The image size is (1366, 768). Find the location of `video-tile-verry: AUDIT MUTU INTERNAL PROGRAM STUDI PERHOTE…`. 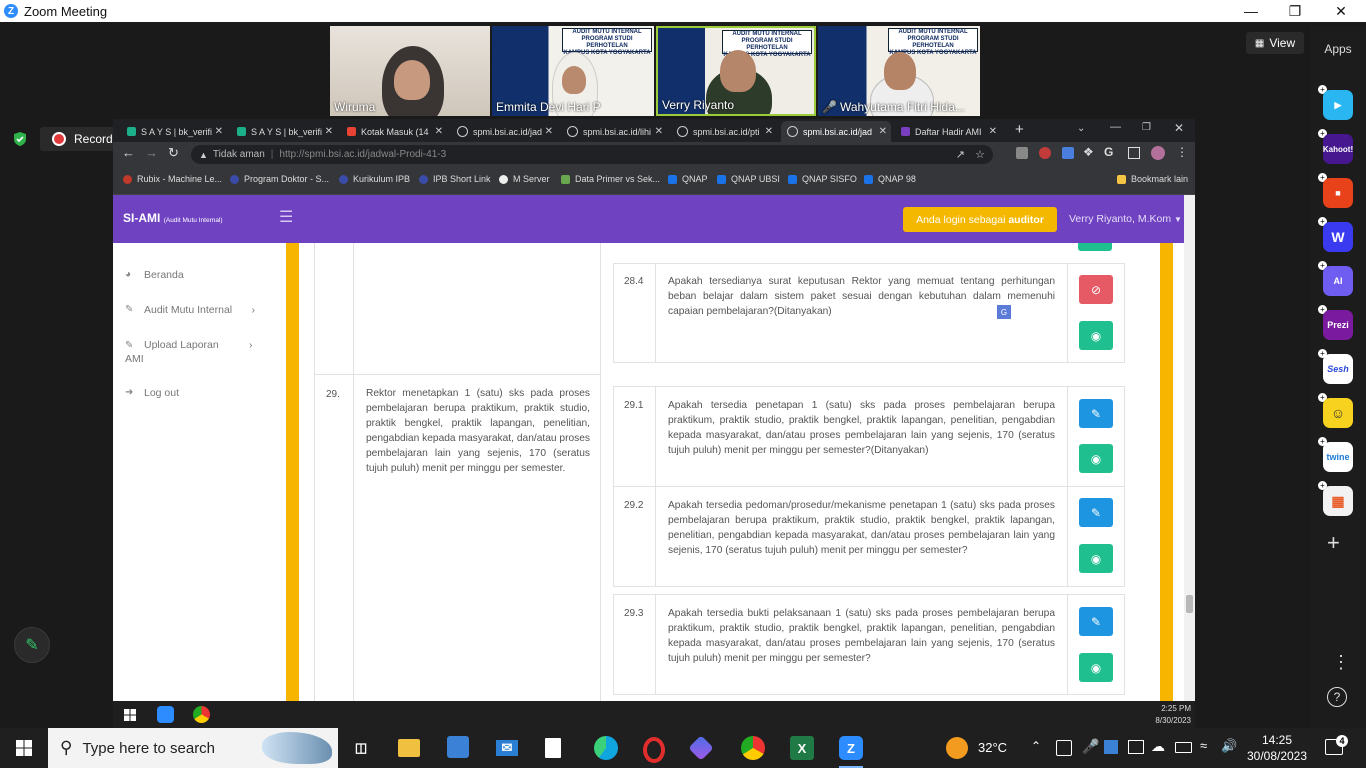

video-tile-verry: AUDIT MUTU INTERNAL PROGRAM STUDI PERHOTE… is located at coordinates (736, 71).